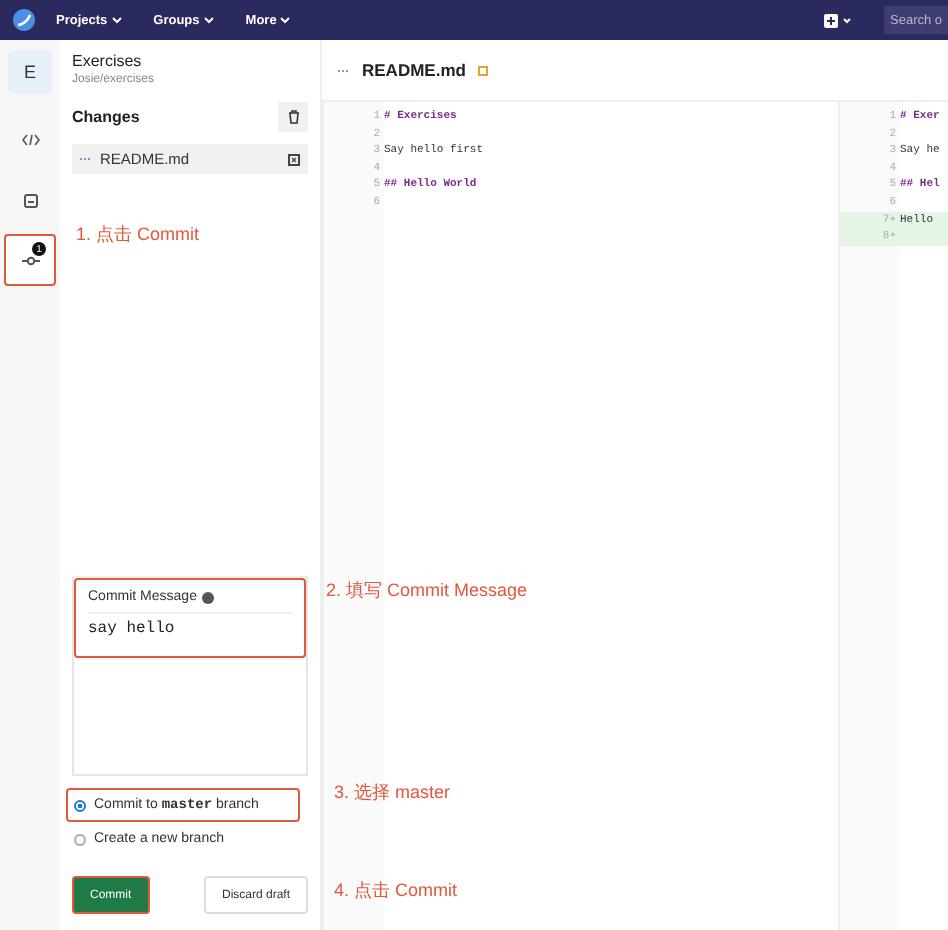  I want to click on code-icon, so click(30, 140).